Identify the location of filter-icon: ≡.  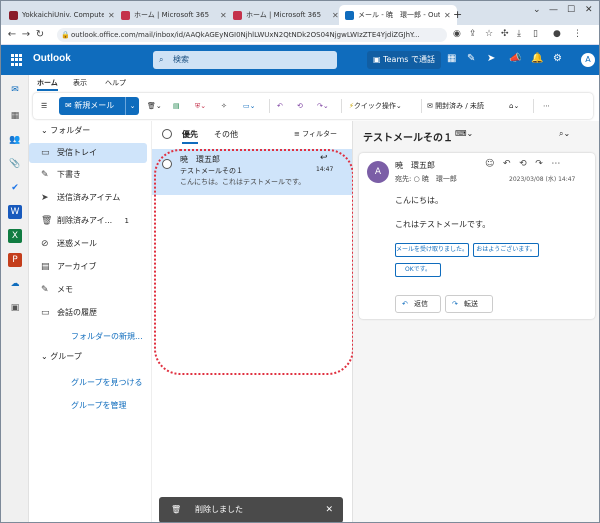
(298, 134).